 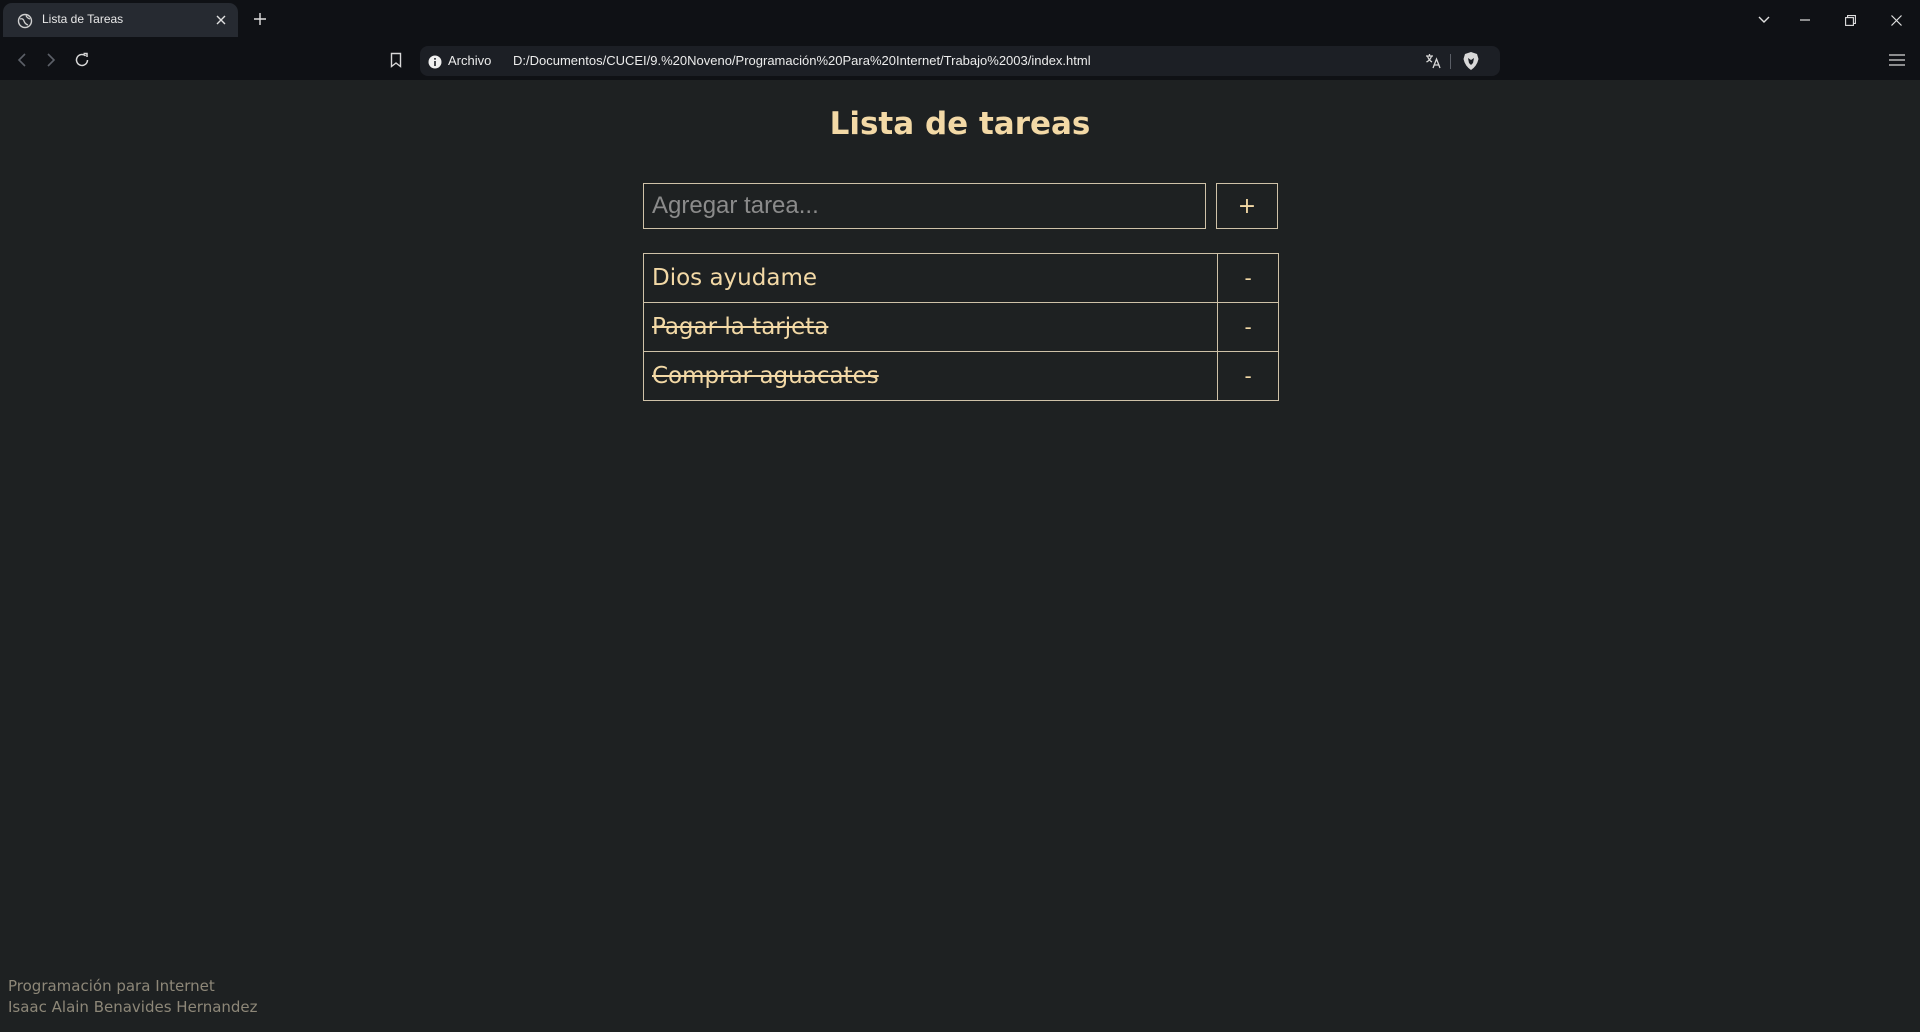 What do you see at coordinates (470, 60) in the screenshot?
I see `url-scheme-label: Archivo` at bounding box center [470, 60].